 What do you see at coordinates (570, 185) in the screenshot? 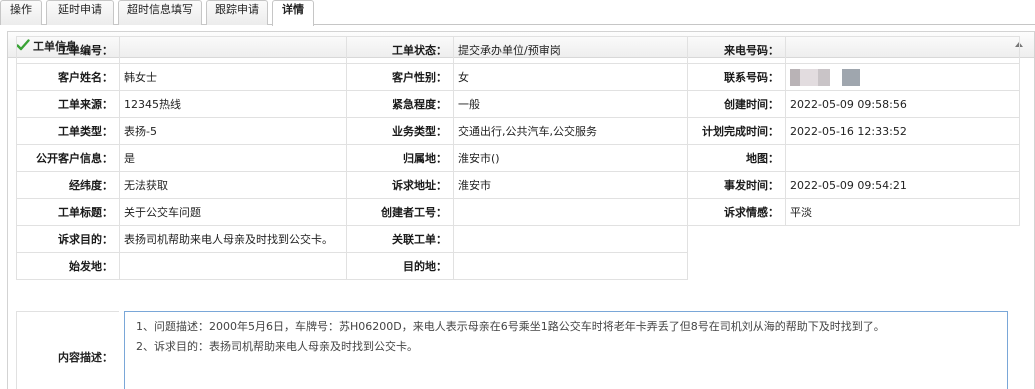
I see `appeal-address-value: 淮安市` at bounding box center [570, 185].